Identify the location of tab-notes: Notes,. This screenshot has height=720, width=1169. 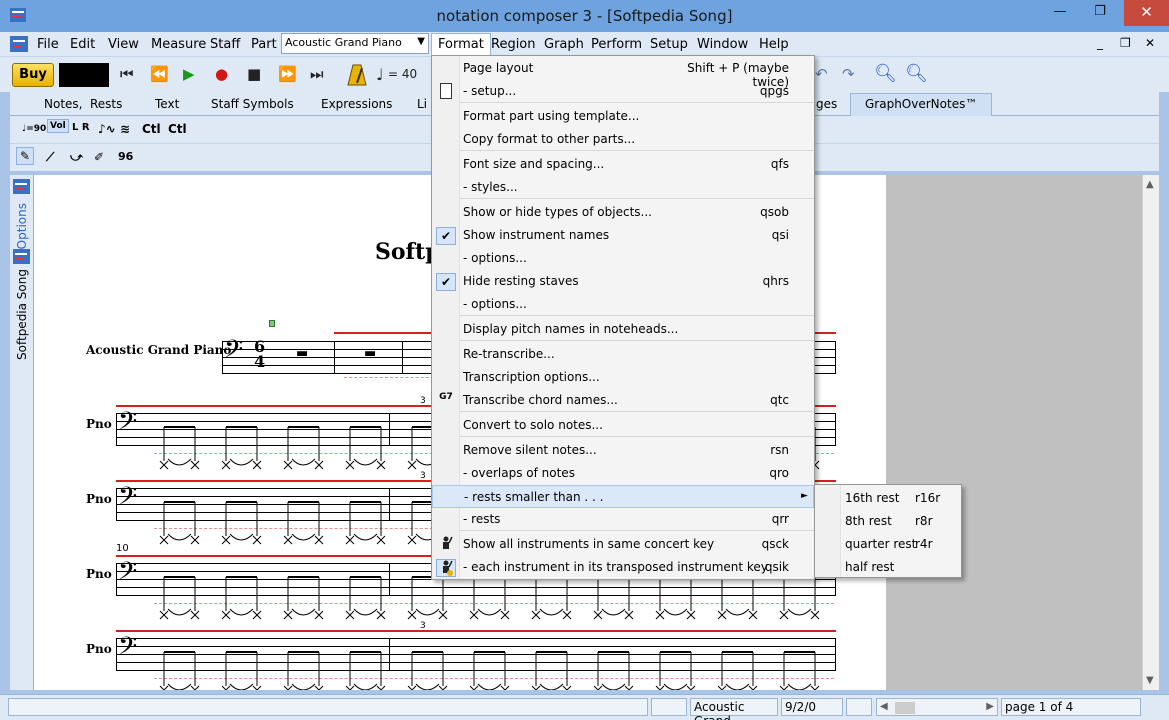
(63, 104).